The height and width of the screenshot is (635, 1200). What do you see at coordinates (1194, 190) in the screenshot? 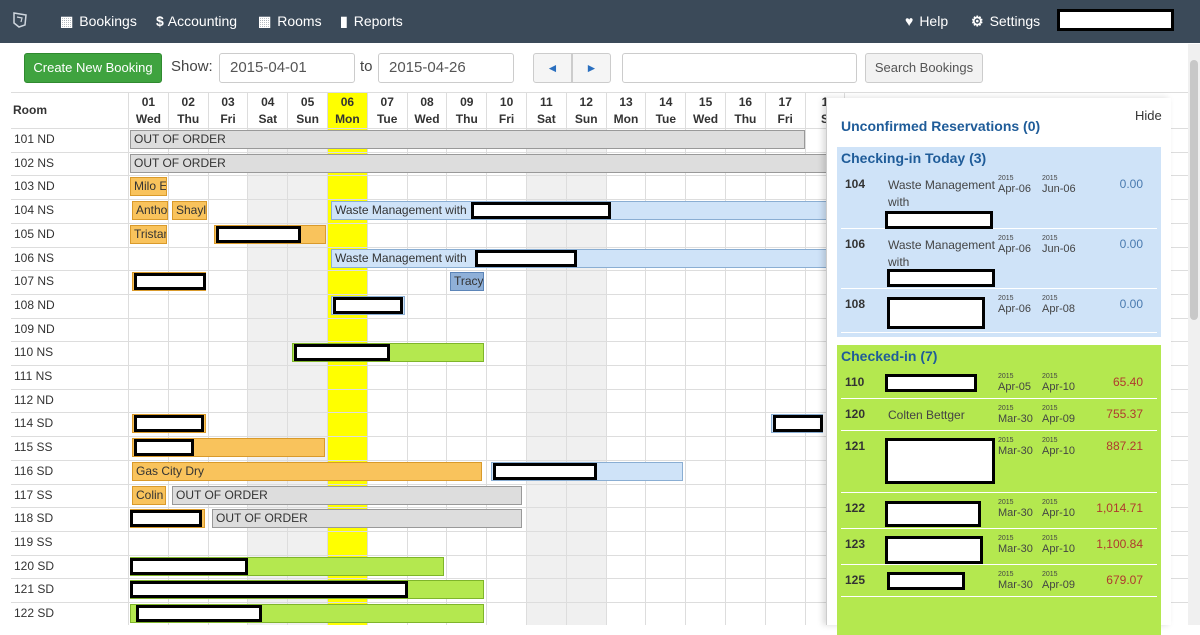
I see `page-scrollbar-thumb` at bounding box center [1194, 190].